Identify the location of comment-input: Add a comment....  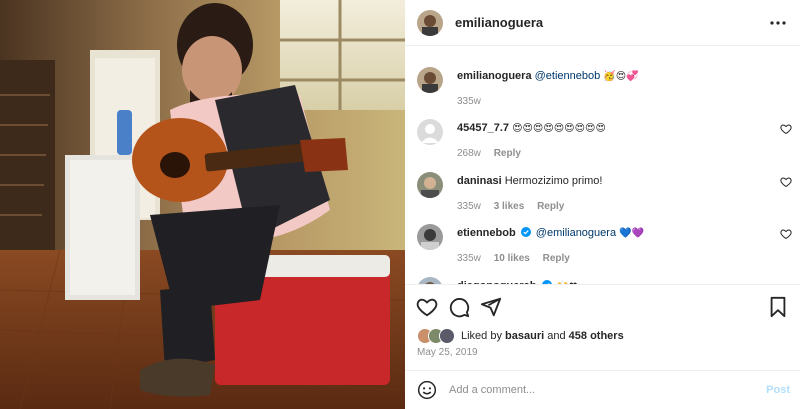
(492, 390).